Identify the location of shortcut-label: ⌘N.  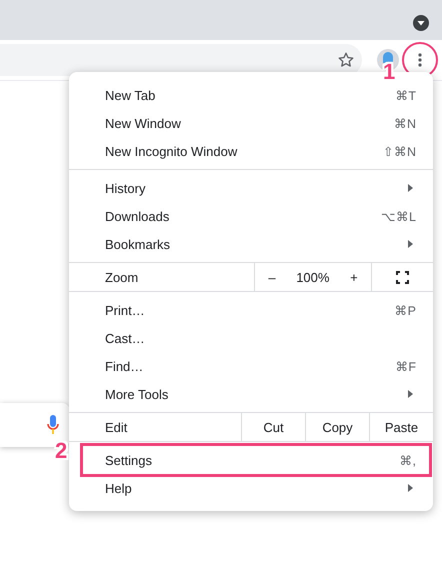
(405, 123).